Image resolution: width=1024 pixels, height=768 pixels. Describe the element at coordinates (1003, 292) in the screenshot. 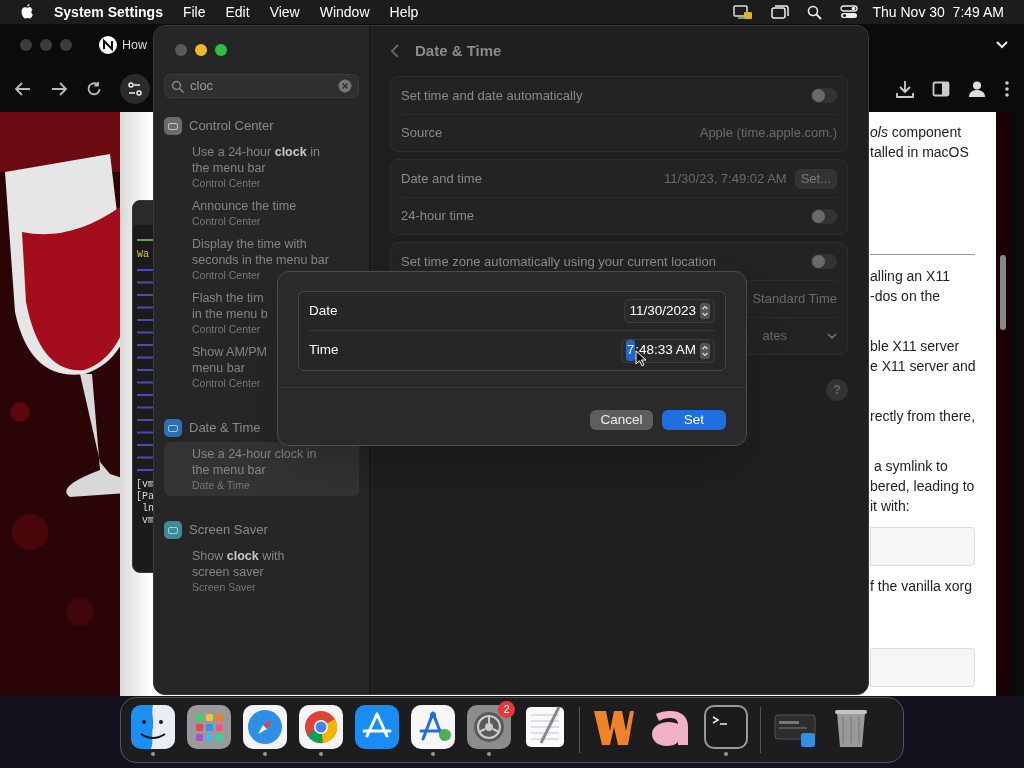

I see `scrollbar-thumb` at that location.